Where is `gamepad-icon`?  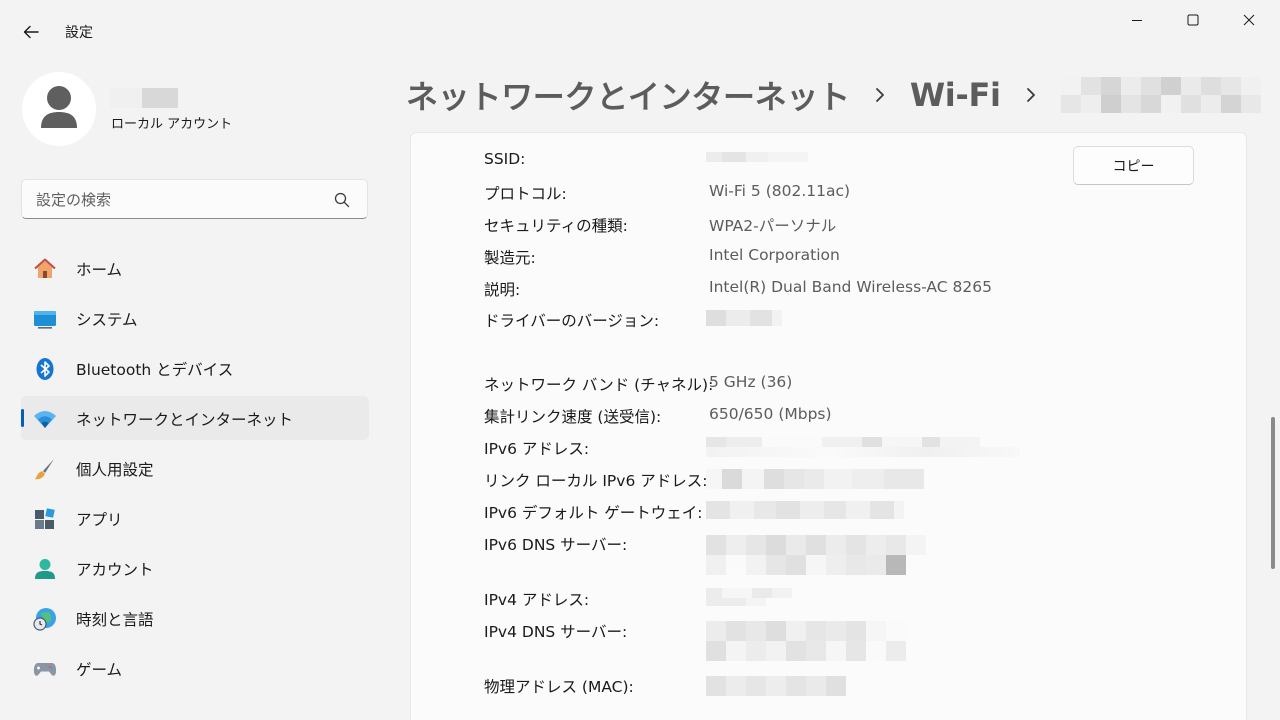
gamepad-icon is located at coordinates (45, 669).